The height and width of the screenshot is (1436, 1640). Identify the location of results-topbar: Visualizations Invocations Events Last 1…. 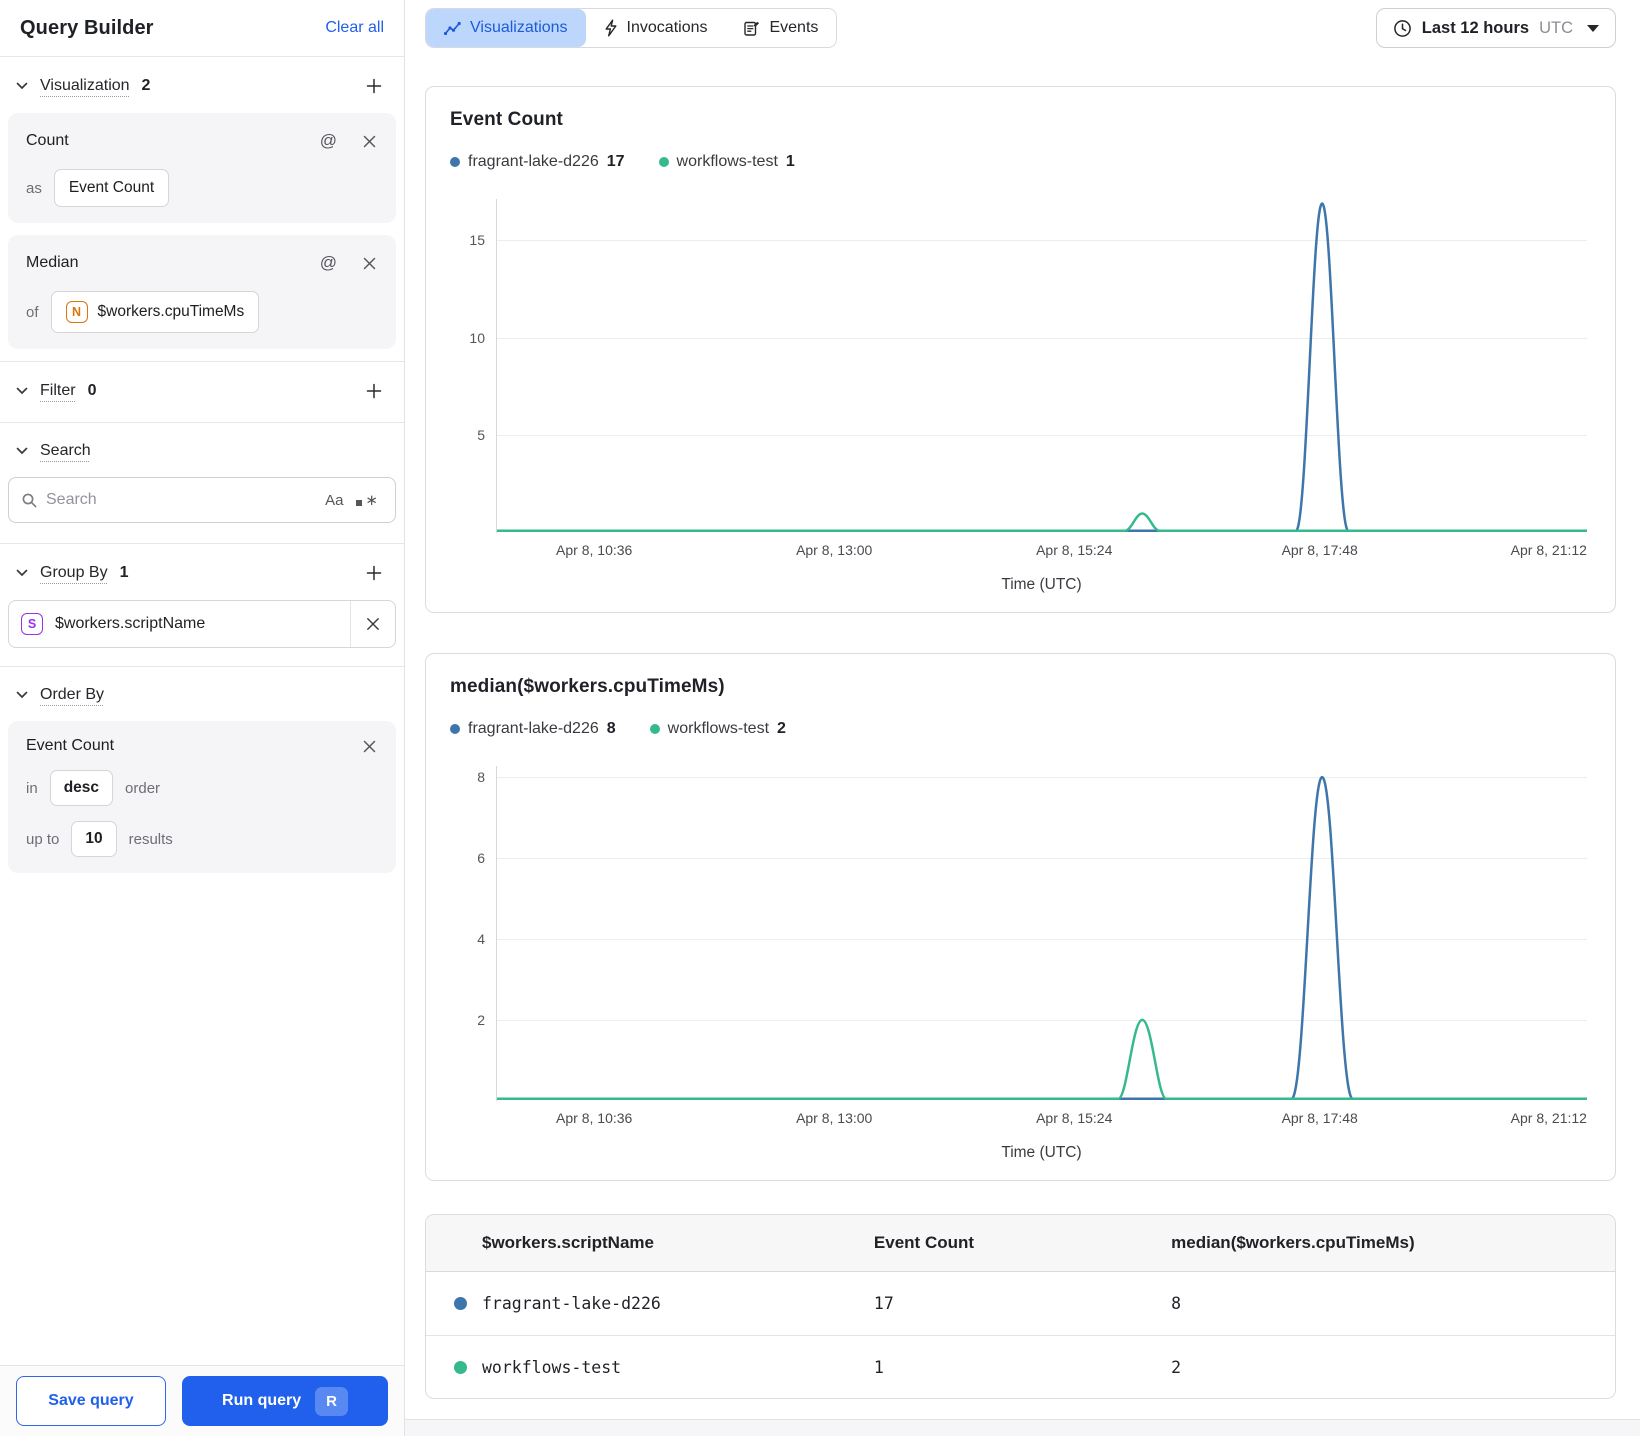
(1020, 28).